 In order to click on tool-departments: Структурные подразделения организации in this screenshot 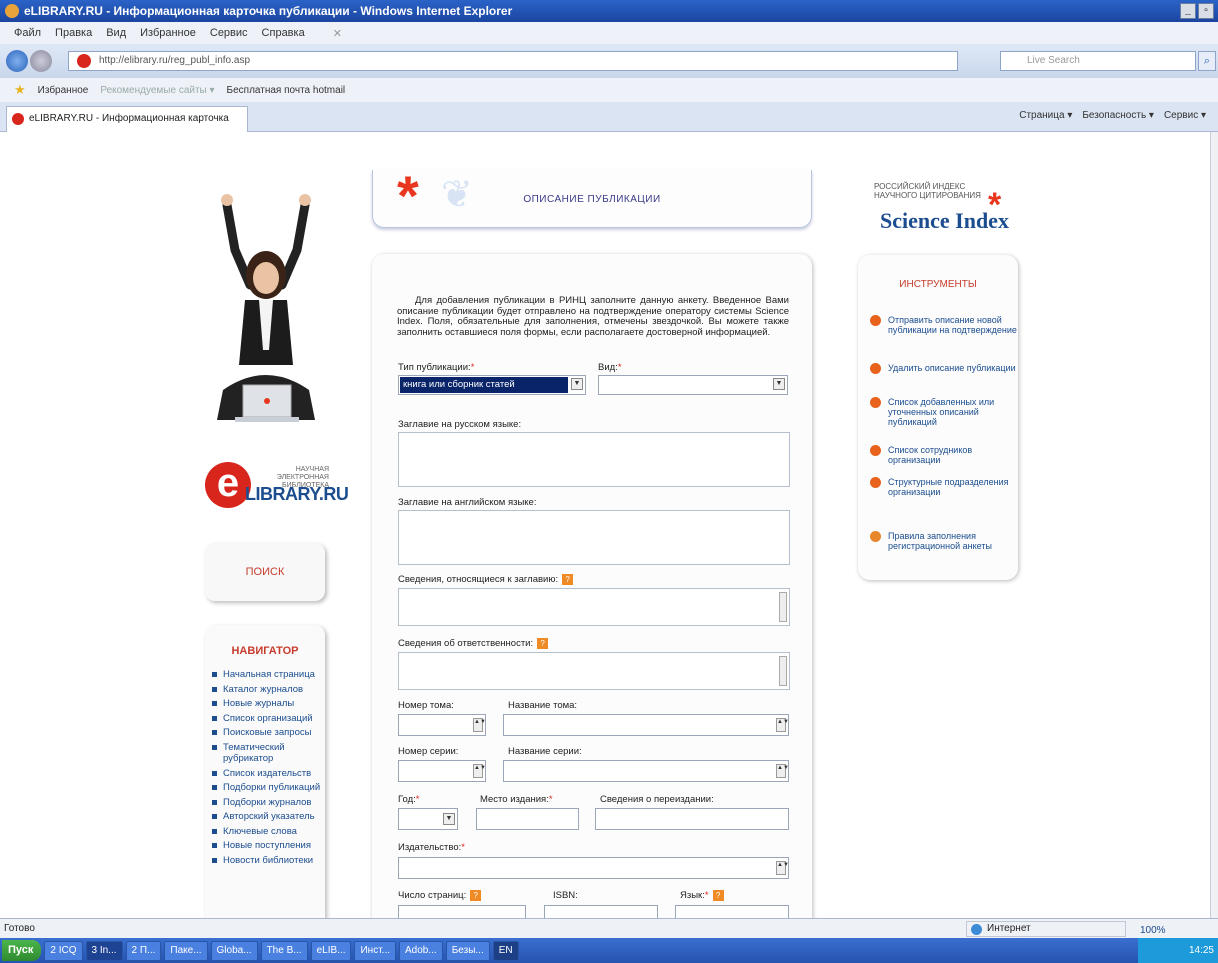, I will do `click(945, 487)`.